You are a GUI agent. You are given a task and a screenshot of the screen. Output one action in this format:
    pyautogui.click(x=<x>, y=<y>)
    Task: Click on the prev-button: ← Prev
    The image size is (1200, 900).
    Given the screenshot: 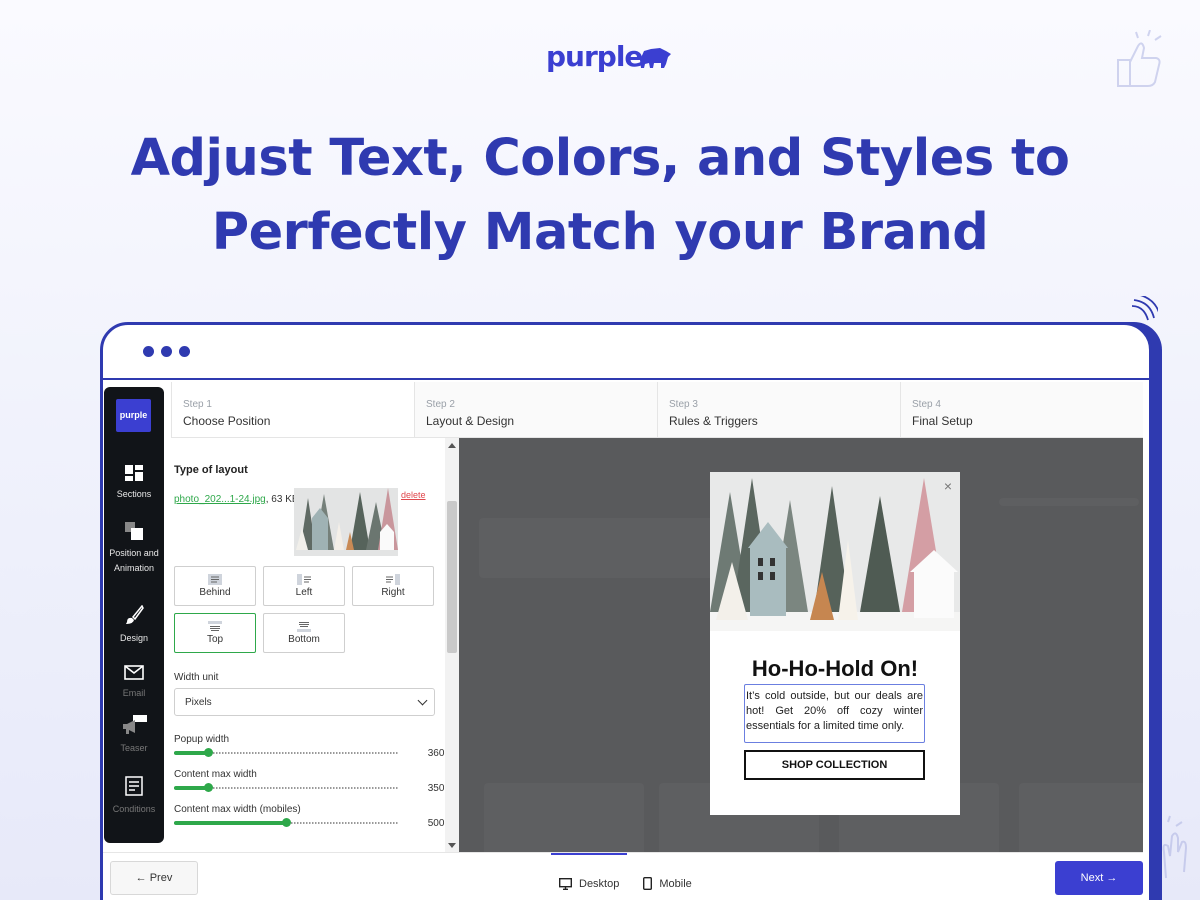 What is the action you would take?
    pyautogui.click(x=154, y=878)
    